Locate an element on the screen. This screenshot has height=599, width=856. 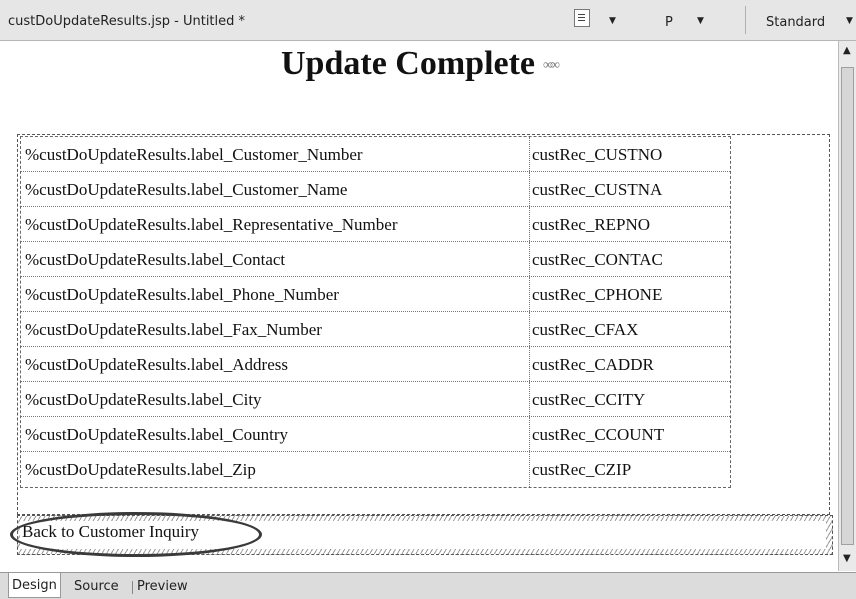
editor-tab-bar: Design Source Preview is located at coordinates (428, 585).